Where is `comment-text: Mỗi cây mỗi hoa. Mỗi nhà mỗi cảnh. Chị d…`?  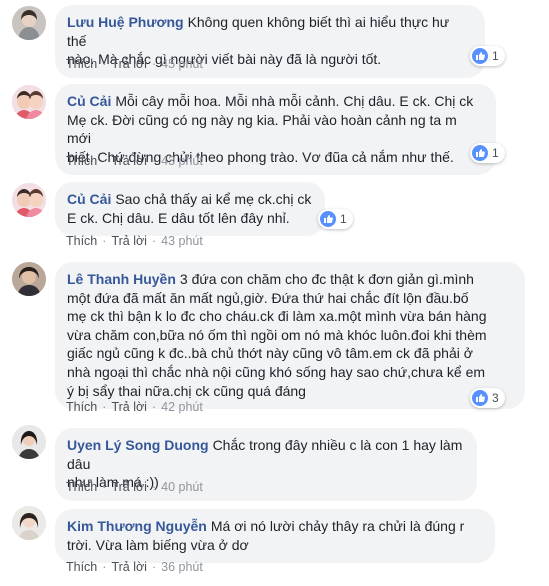 comment-text: Mỗi cây mỗi hoa. Mỗi nhà mỗi cảnh. Chị d… is located at coordinates (294, 101).